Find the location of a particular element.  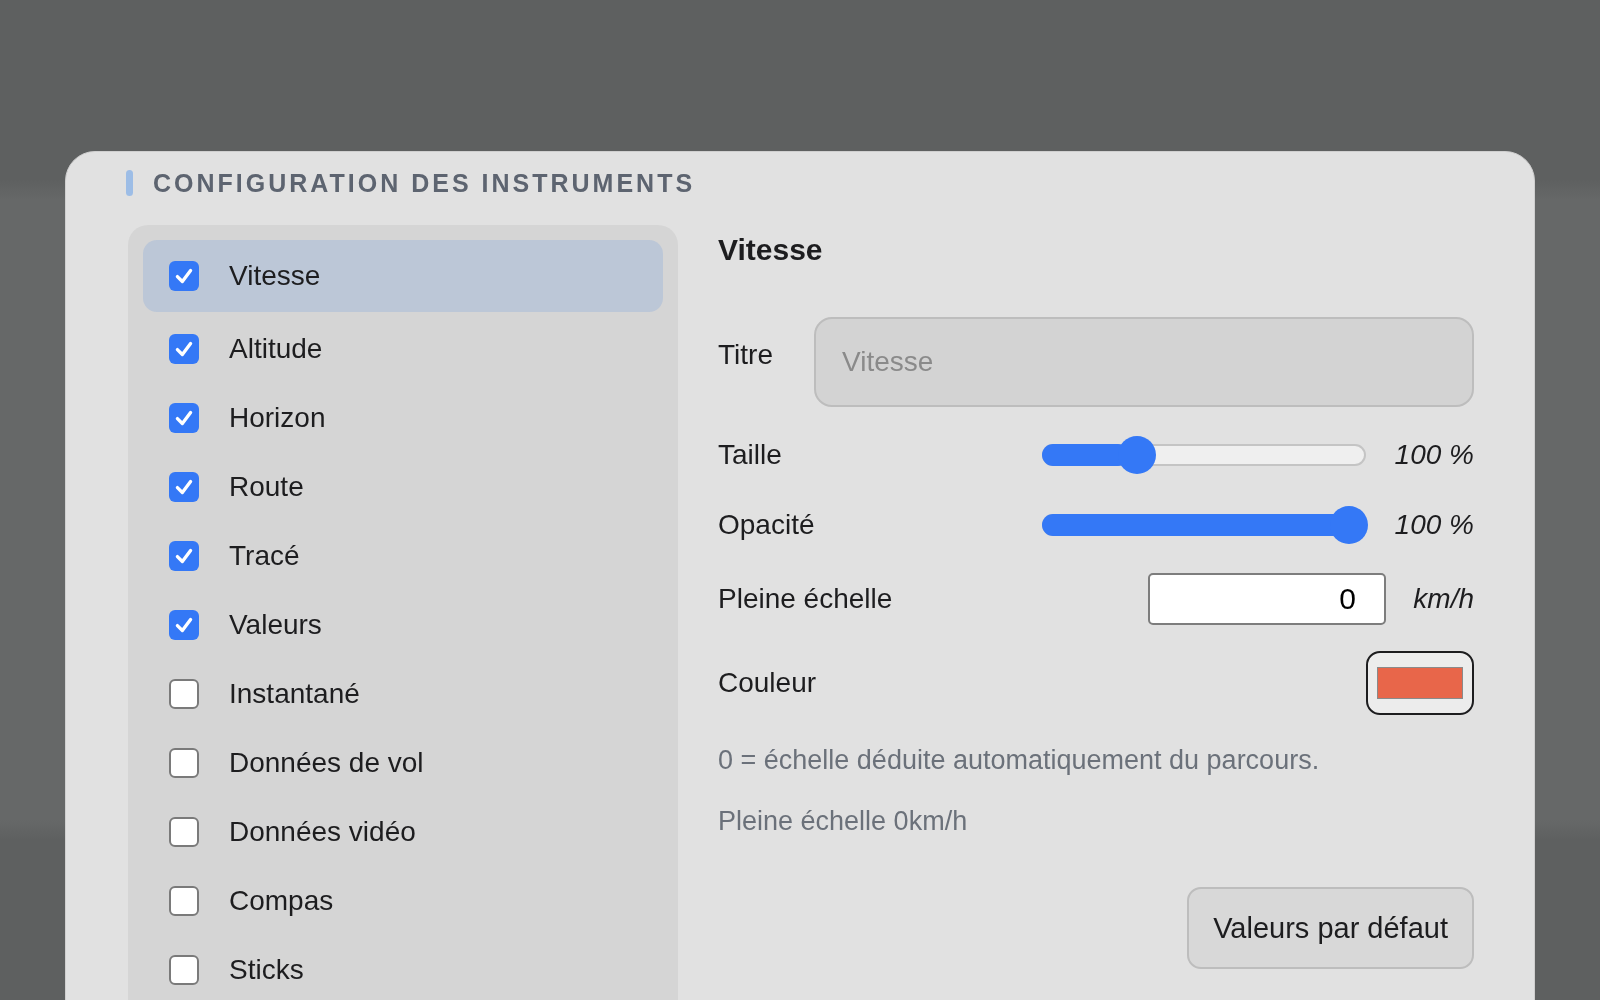

summary-text: Pleine échelle 0km/h is located at coordinates (843, 821).